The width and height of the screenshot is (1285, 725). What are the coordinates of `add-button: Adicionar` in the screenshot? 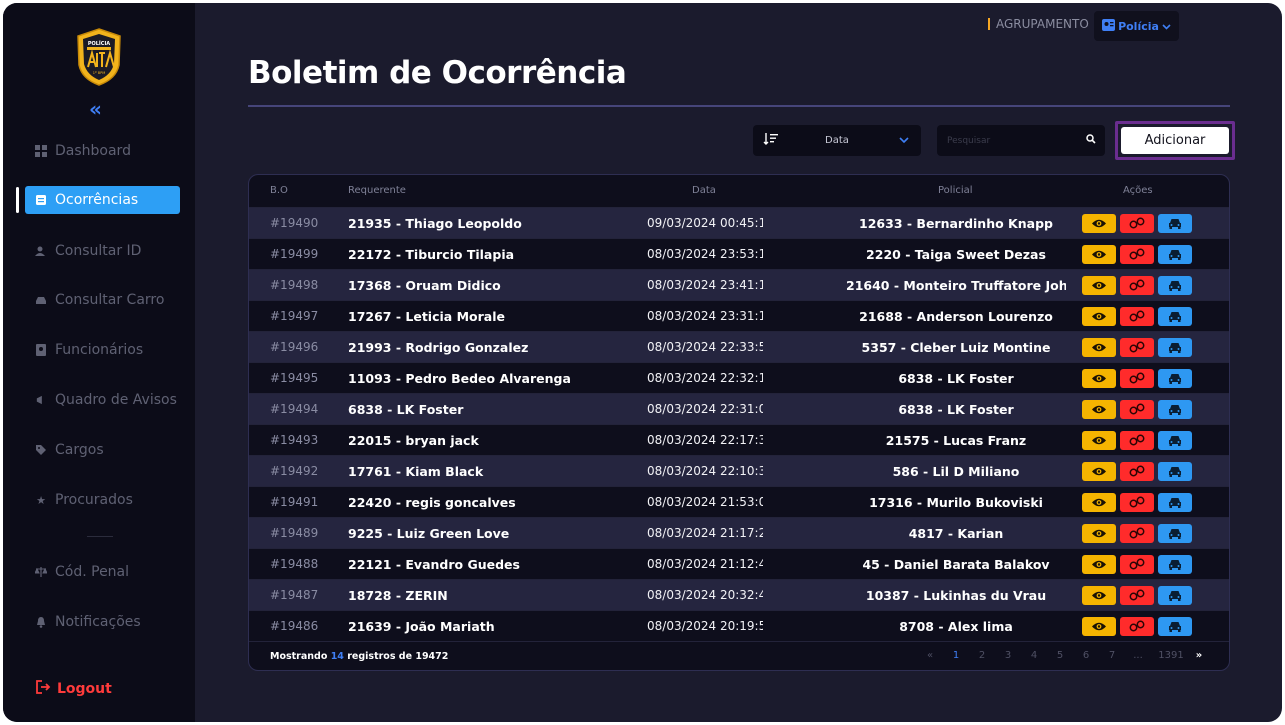 It's located at (1175, 140).